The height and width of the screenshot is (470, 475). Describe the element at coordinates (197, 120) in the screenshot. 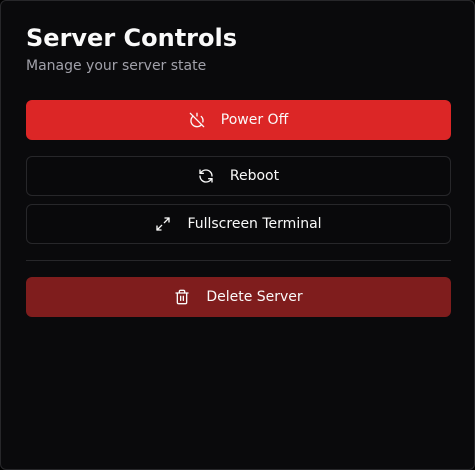

I see `power-off-icon` at that location.